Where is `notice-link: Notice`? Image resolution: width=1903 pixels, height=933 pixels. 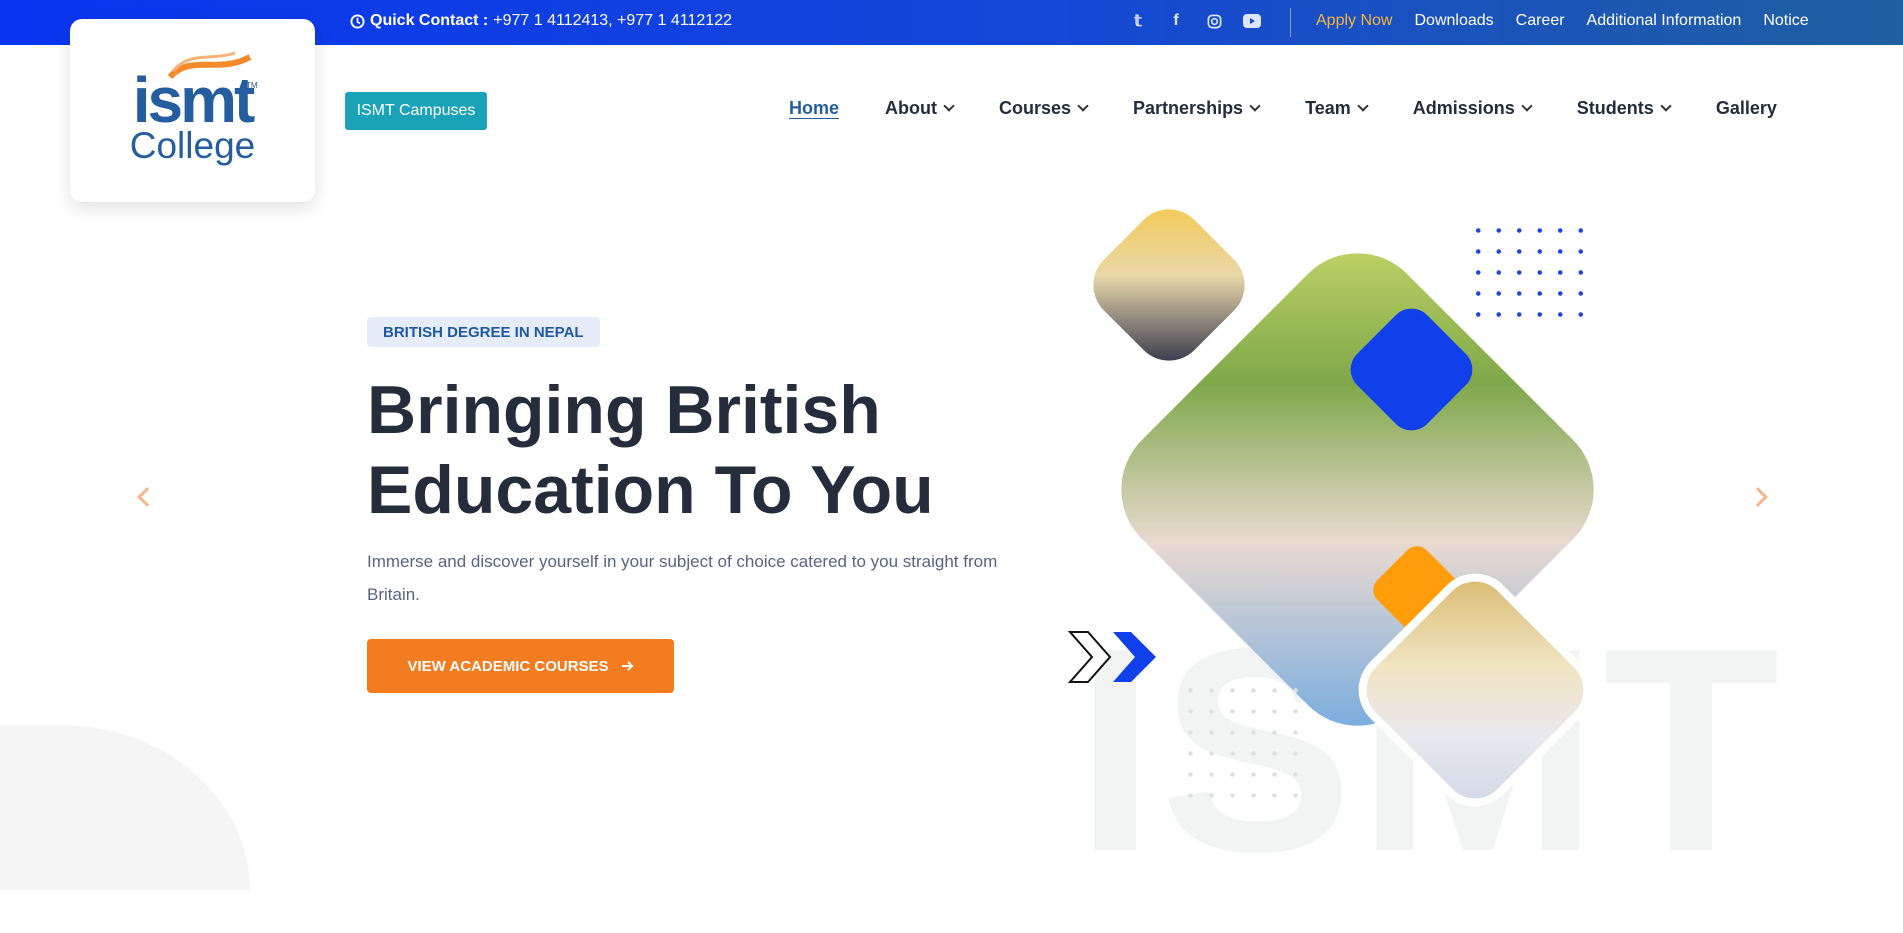
notice-link: Notice is located at coordinates (1785, 21).